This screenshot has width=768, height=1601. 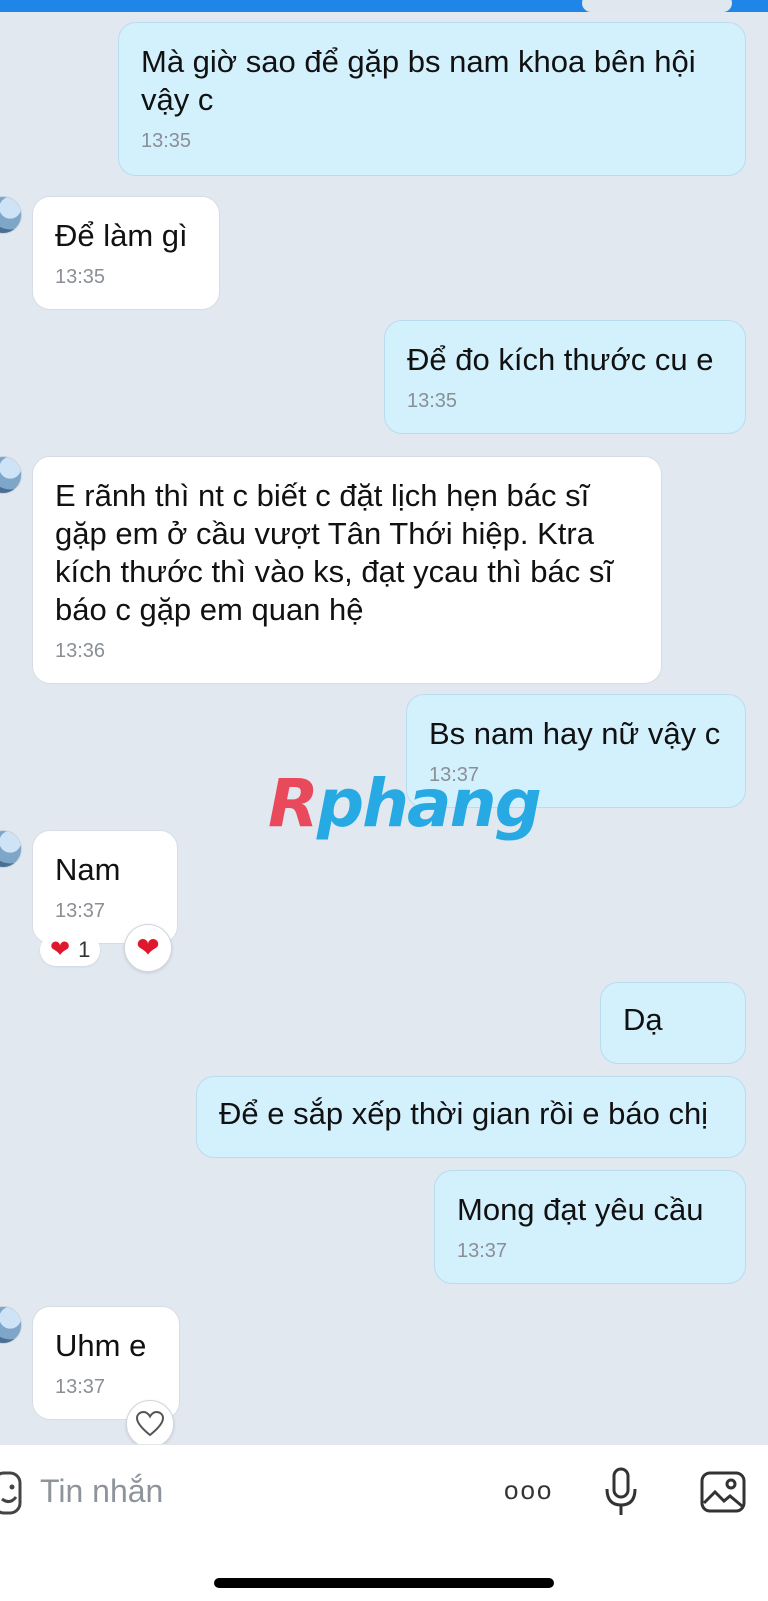 I want to click on message-text: Bs nam hay nữ vậy c, so click(x=575, y=733).